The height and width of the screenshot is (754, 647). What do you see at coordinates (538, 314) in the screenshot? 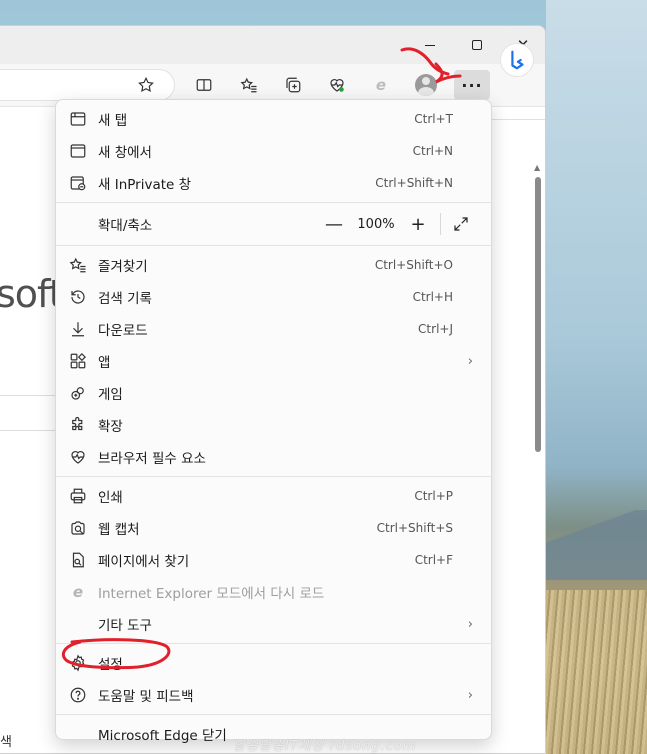
I see `scroll-thumb` at bounding box center [538, 314].